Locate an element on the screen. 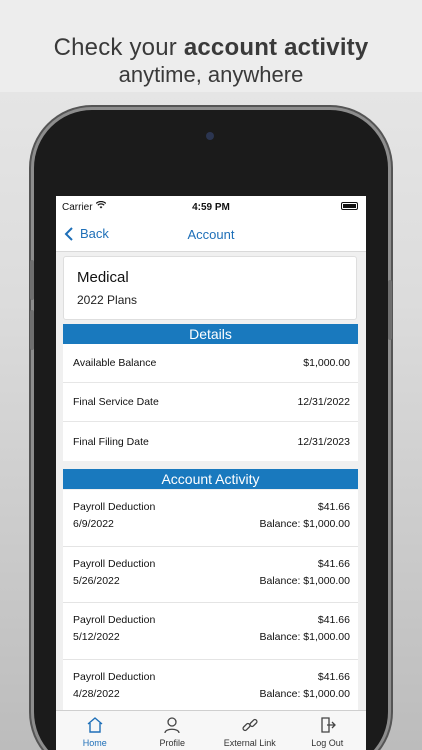 Image resolution: width=422 pixels, height=750 pixels. account-activity-header: Account Activity is located at coordinates (210, 479).